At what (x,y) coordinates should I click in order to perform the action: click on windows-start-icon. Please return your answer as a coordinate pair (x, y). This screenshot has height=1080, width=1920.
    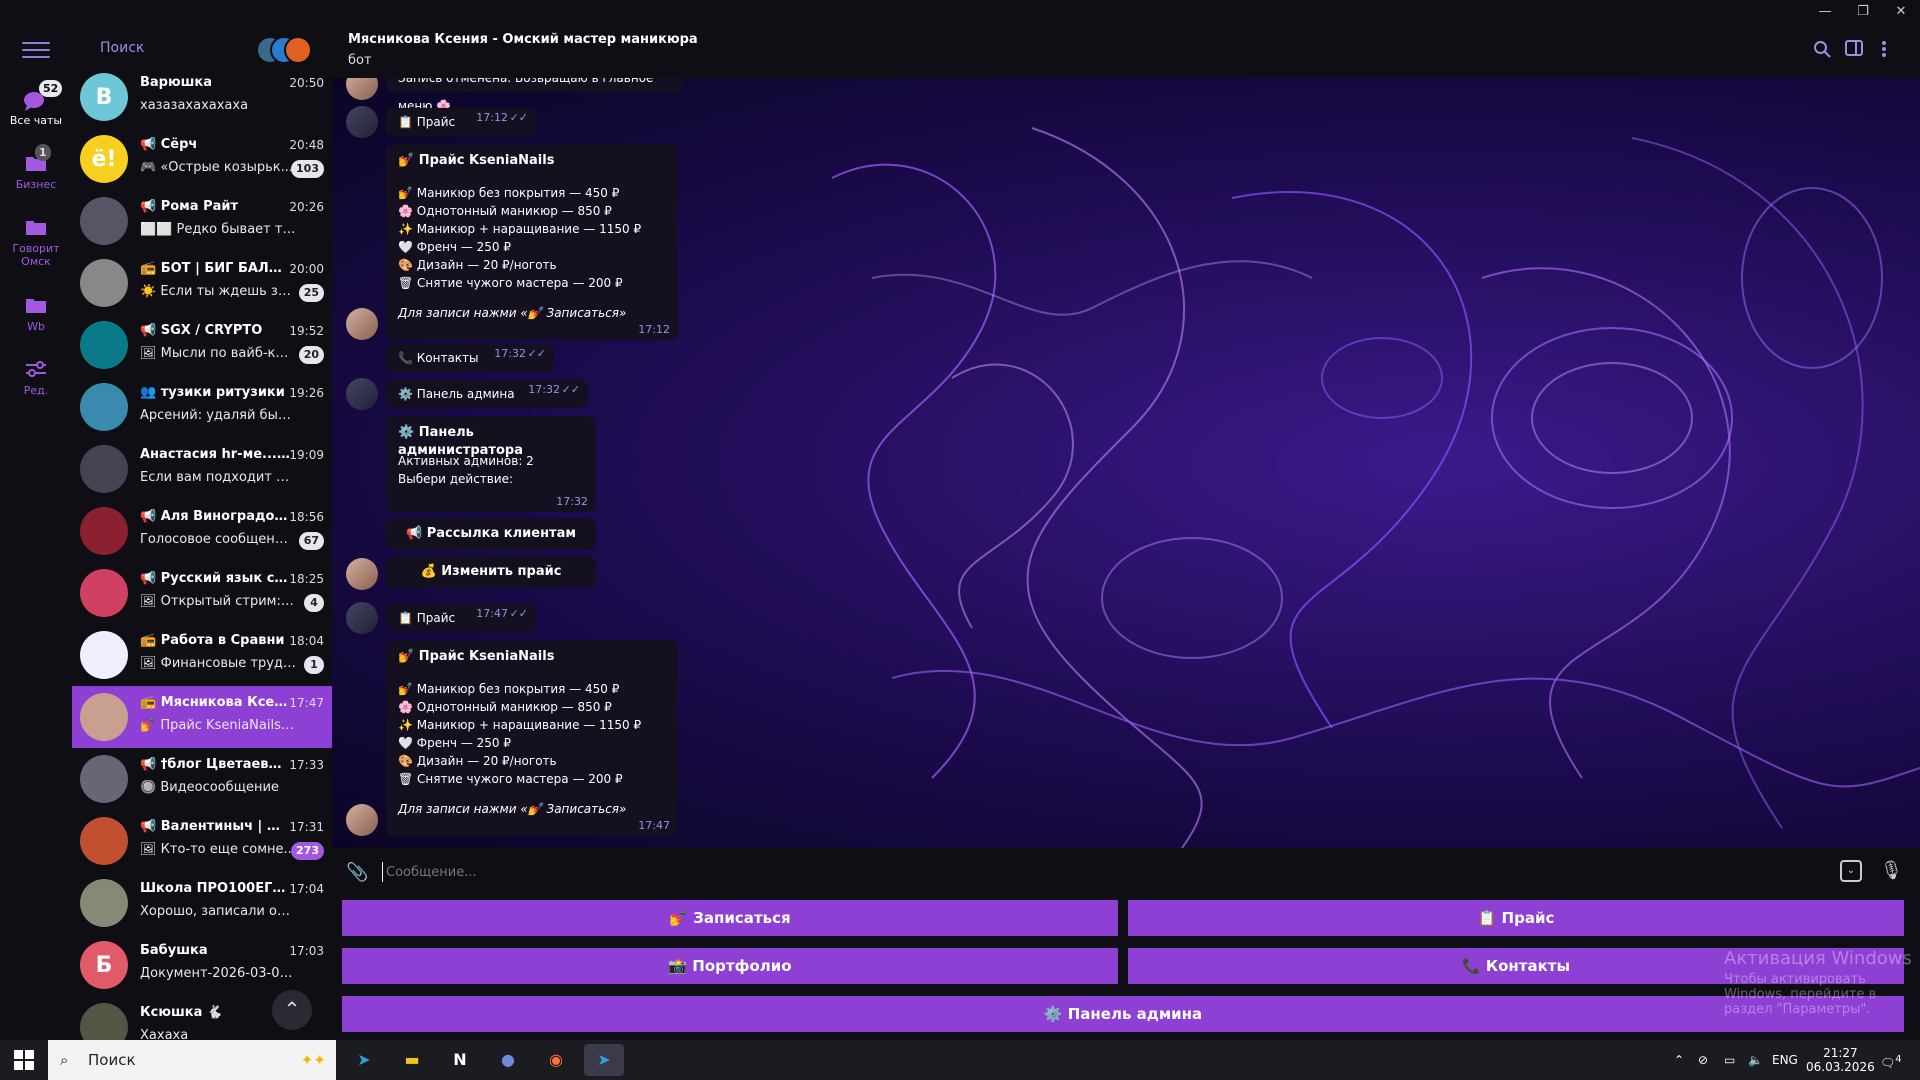
    Looking at the image, I should click on (24, 1060).